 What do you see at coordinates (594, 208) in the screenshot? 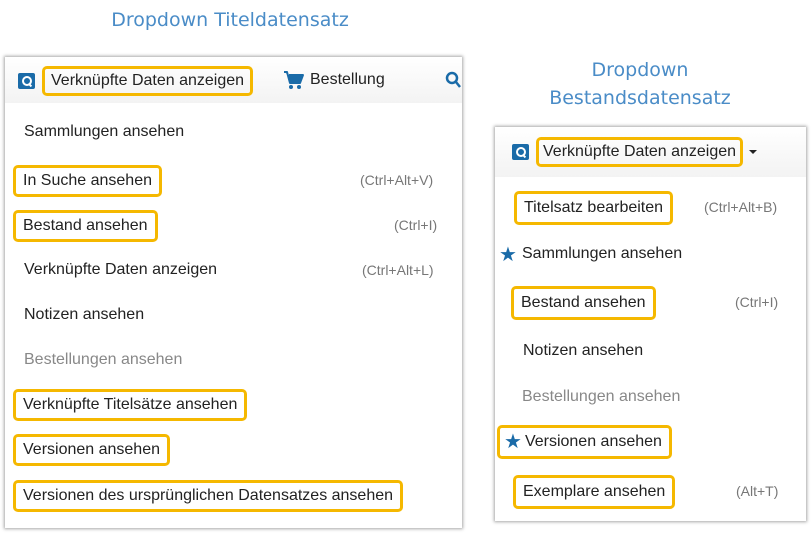
I see `menu-item-label: Titelsatz bearbeiten` at bounding box center [594, 208].